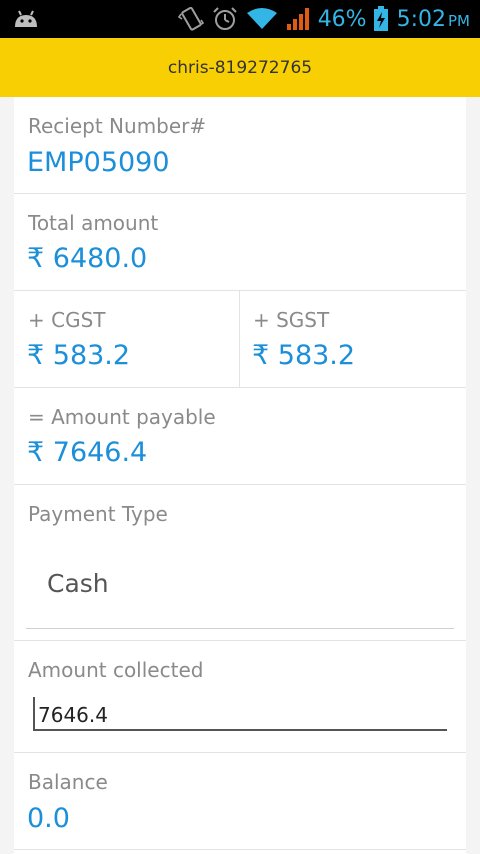  I want to click on payment-type-select: Cash, so click(78, 583).